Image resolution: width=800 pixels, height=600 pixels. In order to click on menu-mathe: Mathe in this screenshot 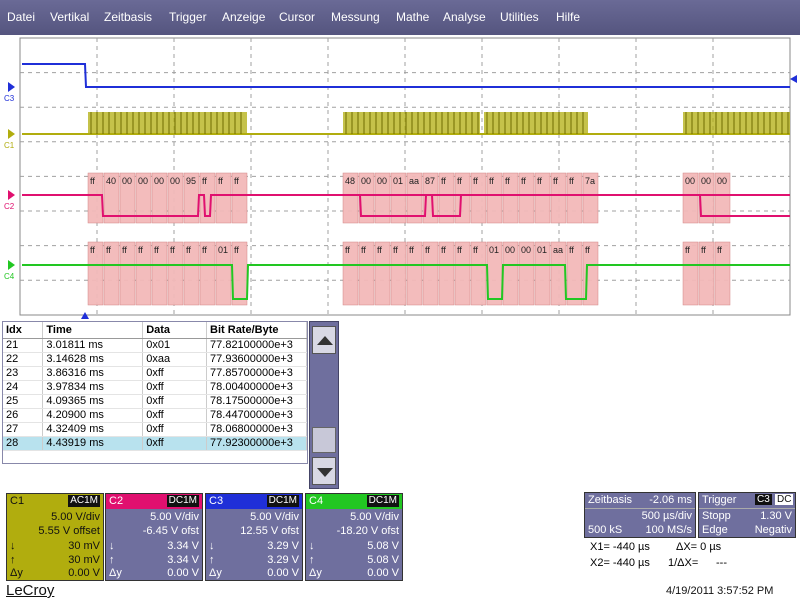, I will do `click(412, 17)`.